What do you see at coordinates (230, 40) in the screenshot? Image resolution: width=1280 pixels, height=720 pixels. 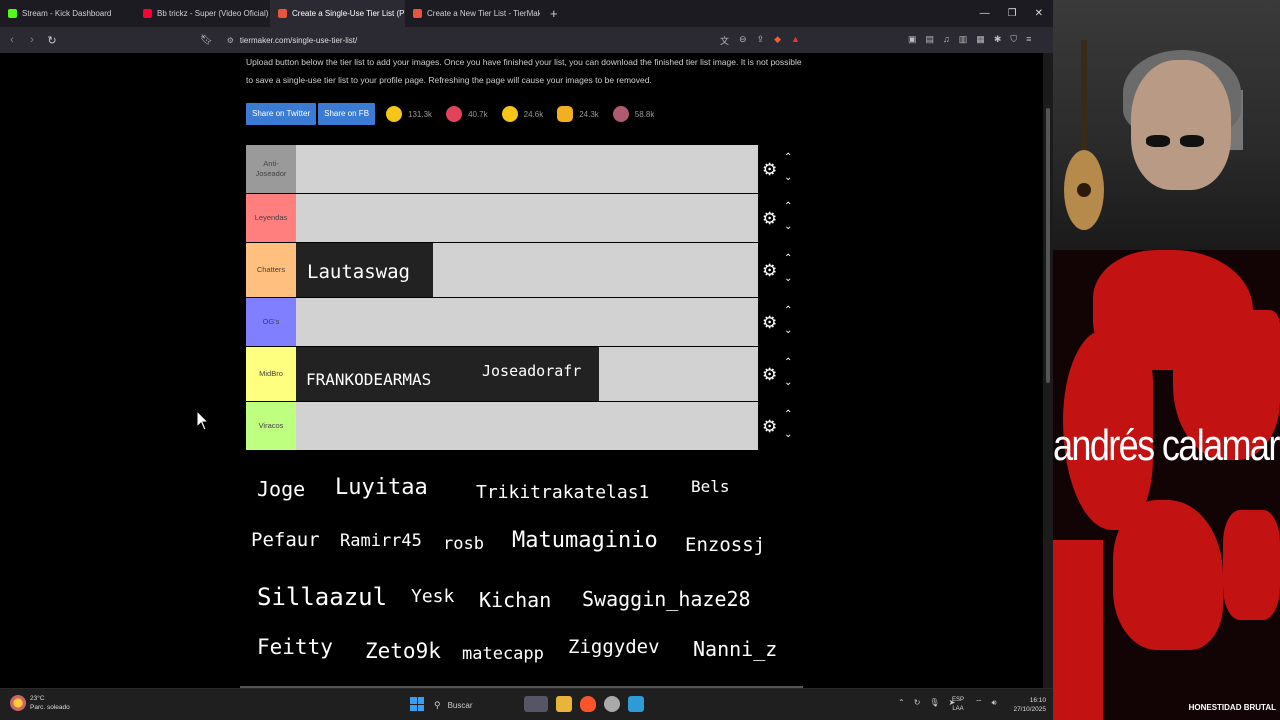 I see `site-info-icon: ⚙︎` at bounding box center [230, 40].